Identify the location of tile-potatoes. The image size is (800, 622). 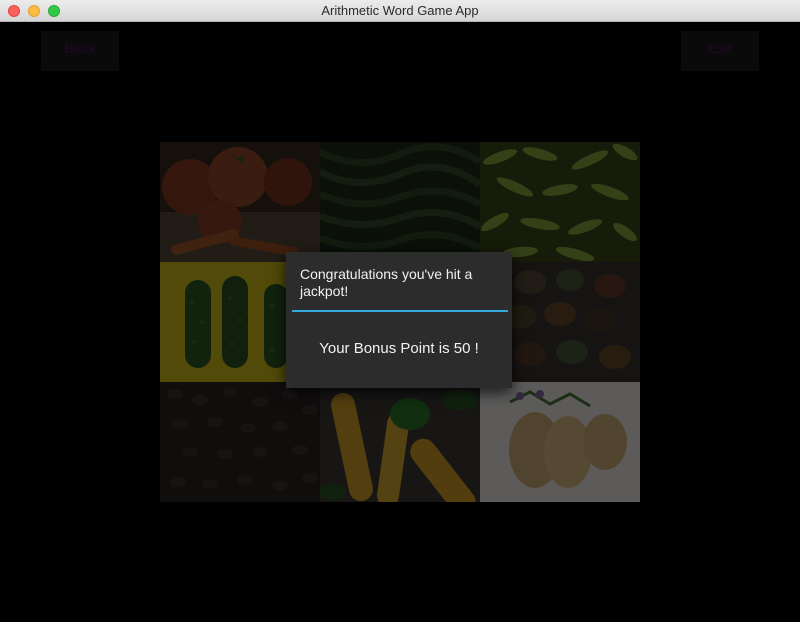
(560, 442).